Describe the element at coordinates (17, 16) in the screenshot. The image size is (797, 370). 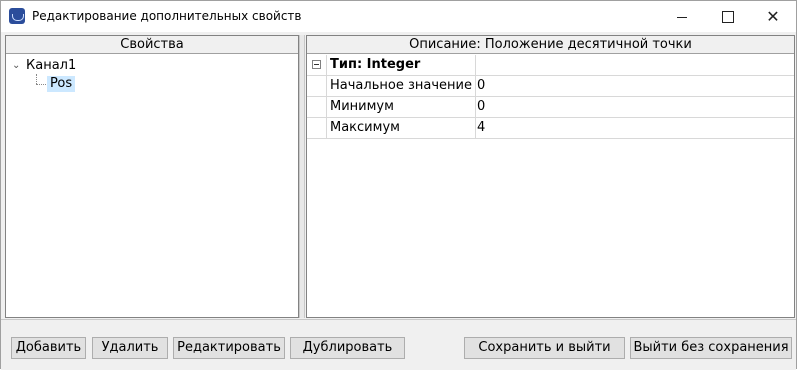
I see `app-icon` at that location.